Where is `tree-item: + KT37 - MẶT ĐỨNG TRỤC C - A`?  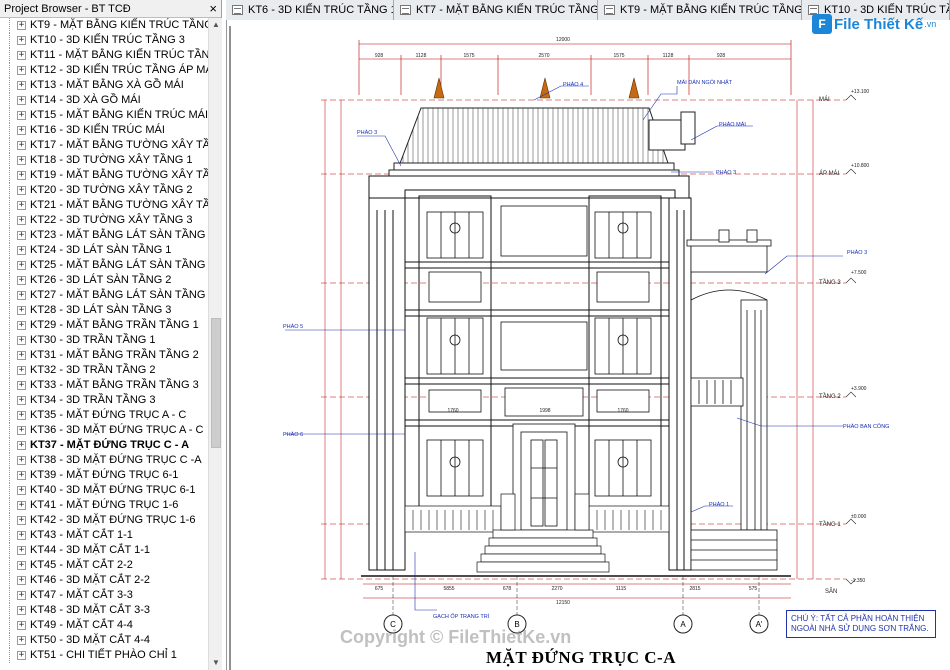 tree-item: + KT37 - MẶT ĐỨNG TRỤC C - A is located at coordinates (104, 445).